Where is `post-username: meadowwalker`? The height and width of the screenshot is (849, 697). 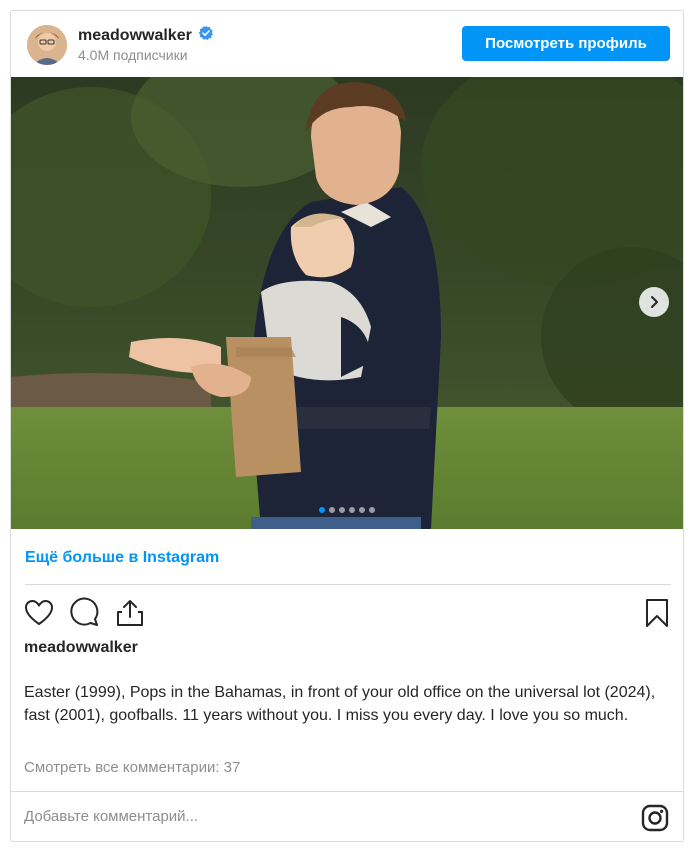
post-username: meadowwalker is located at coordinates (81, 648).